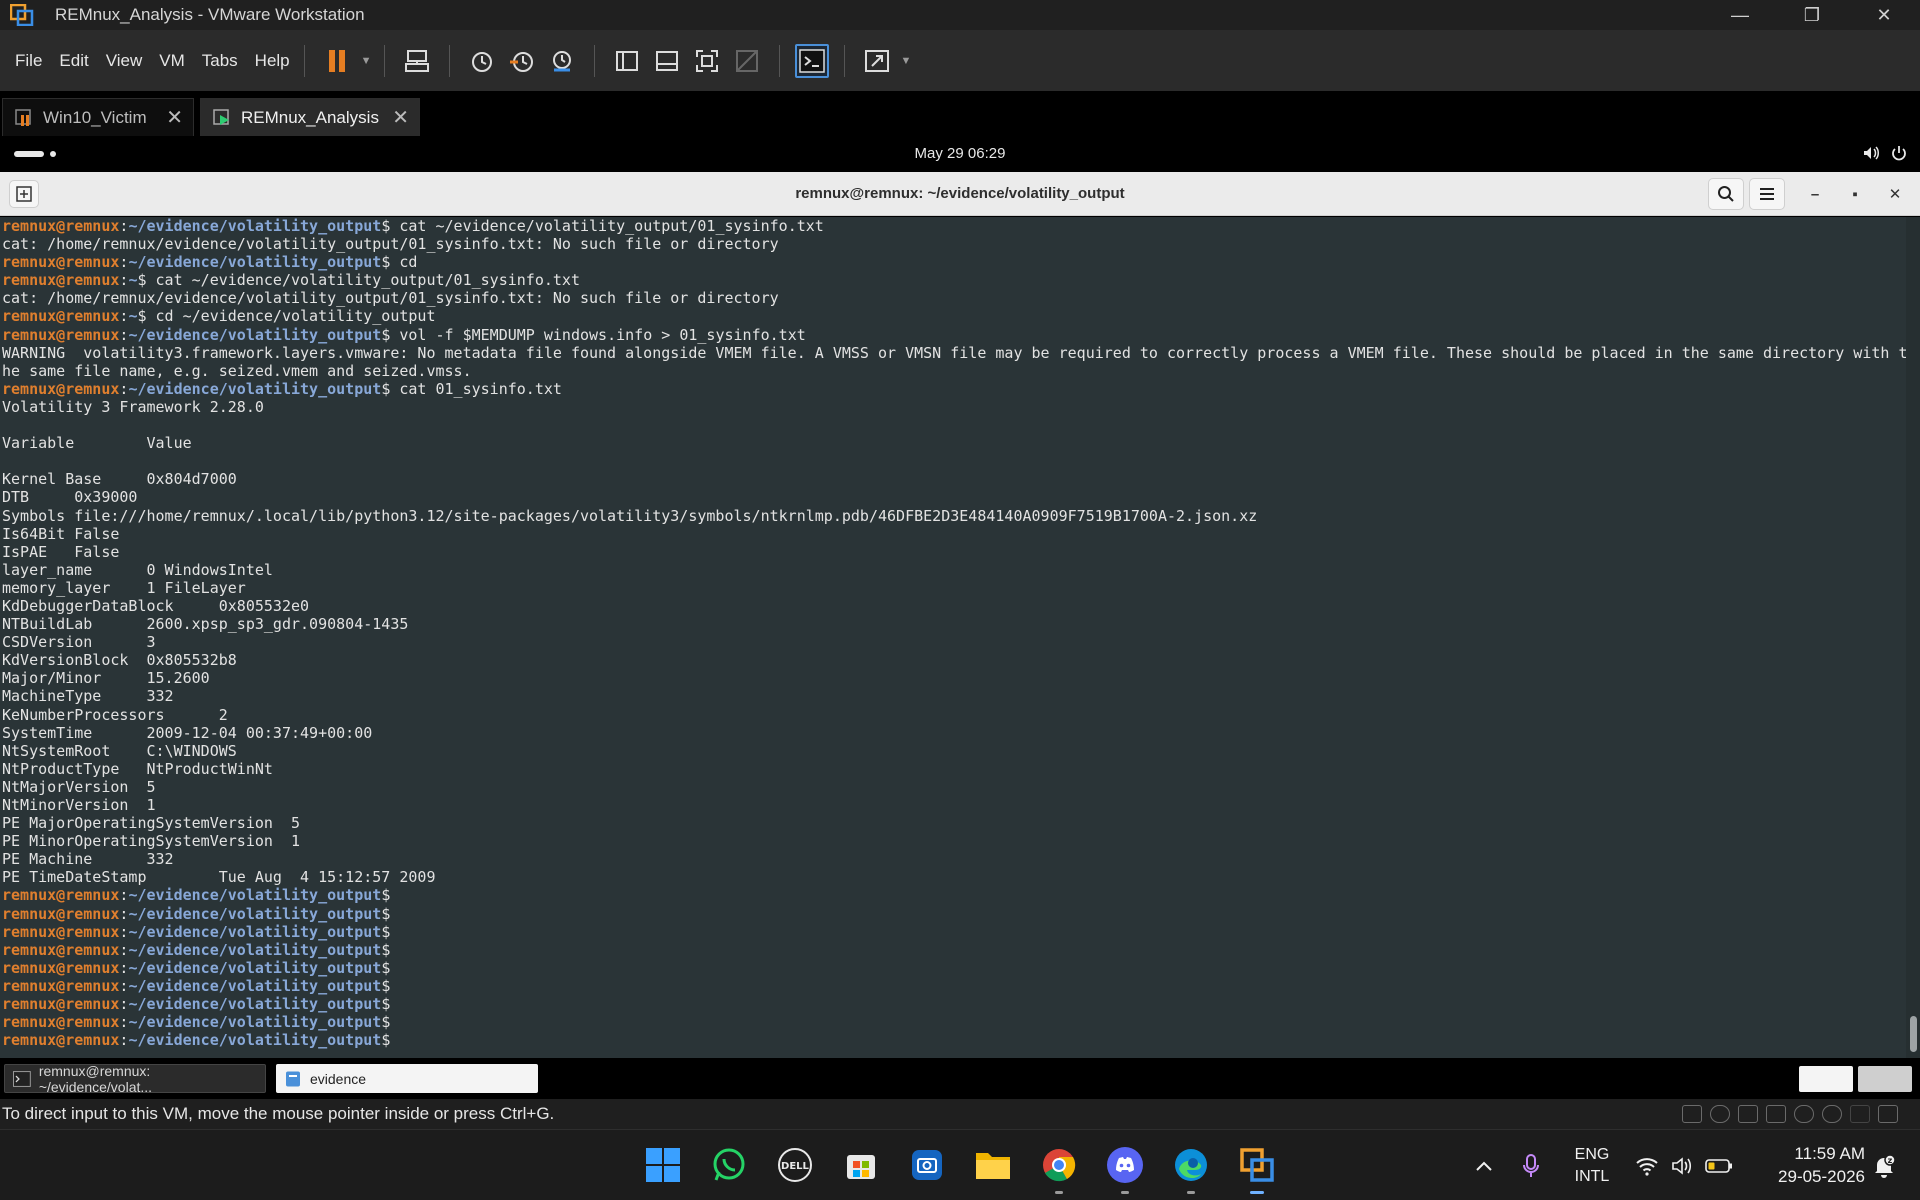 This screenshot has height=1200, width=1920. Describe the element at coordinates (1832, 1114) in the screenshot. I see `usb-device-icon` at that location.